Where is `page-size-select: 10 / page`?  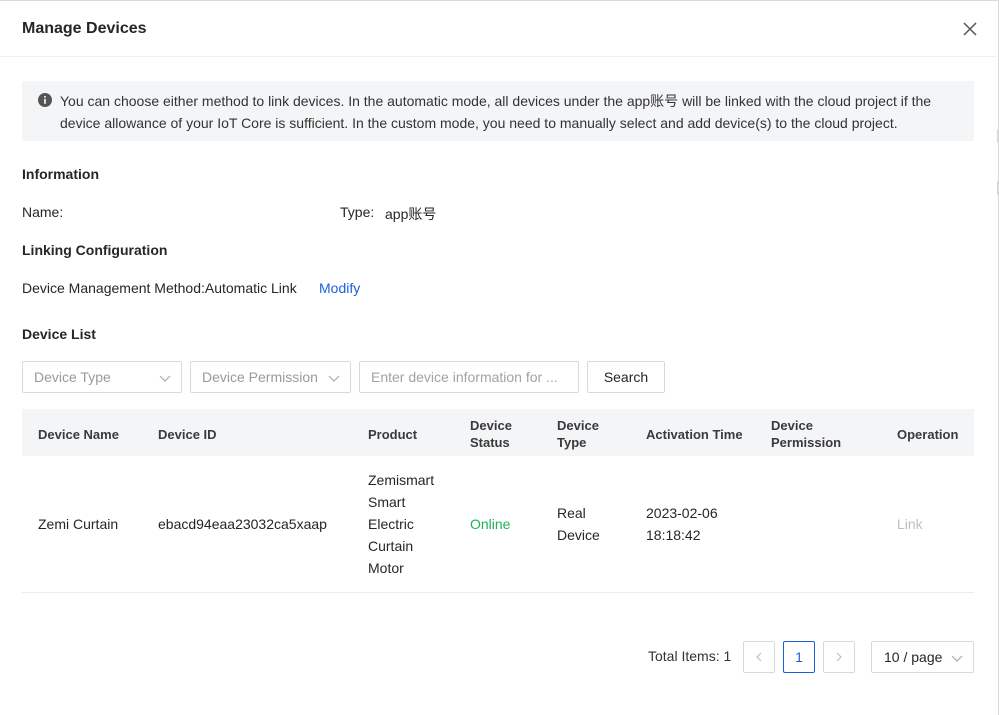
page-size-select: 10 / page is located at coordinates (922, 657).